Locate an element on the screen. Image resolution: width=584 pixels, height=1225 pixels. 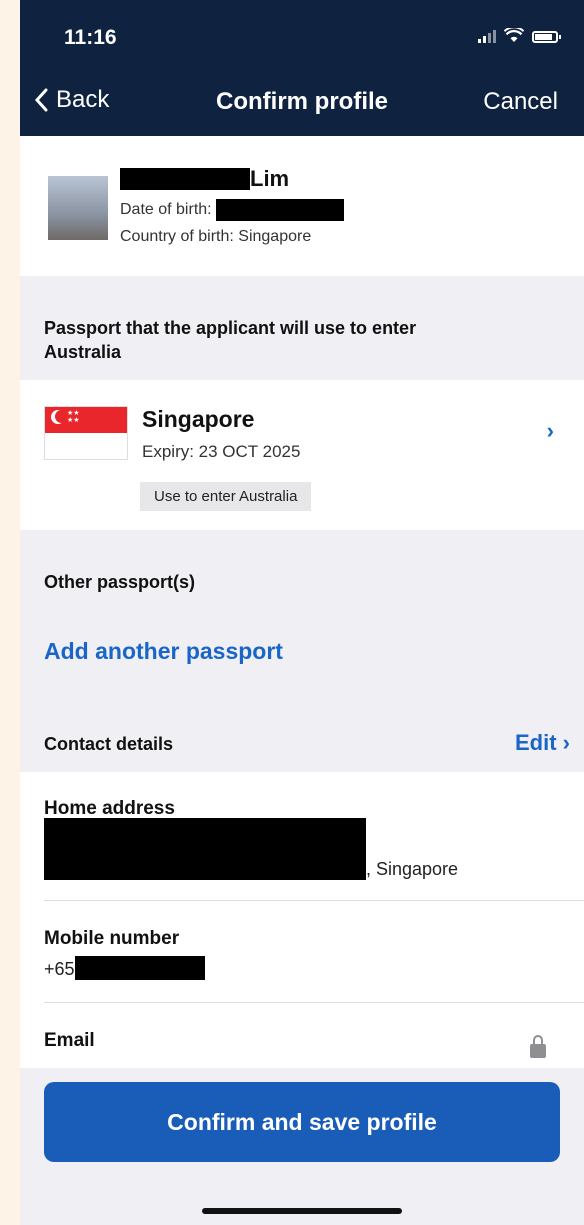
confirm-save-button: Confirm and save profile is located at coordinates (302, 1122).